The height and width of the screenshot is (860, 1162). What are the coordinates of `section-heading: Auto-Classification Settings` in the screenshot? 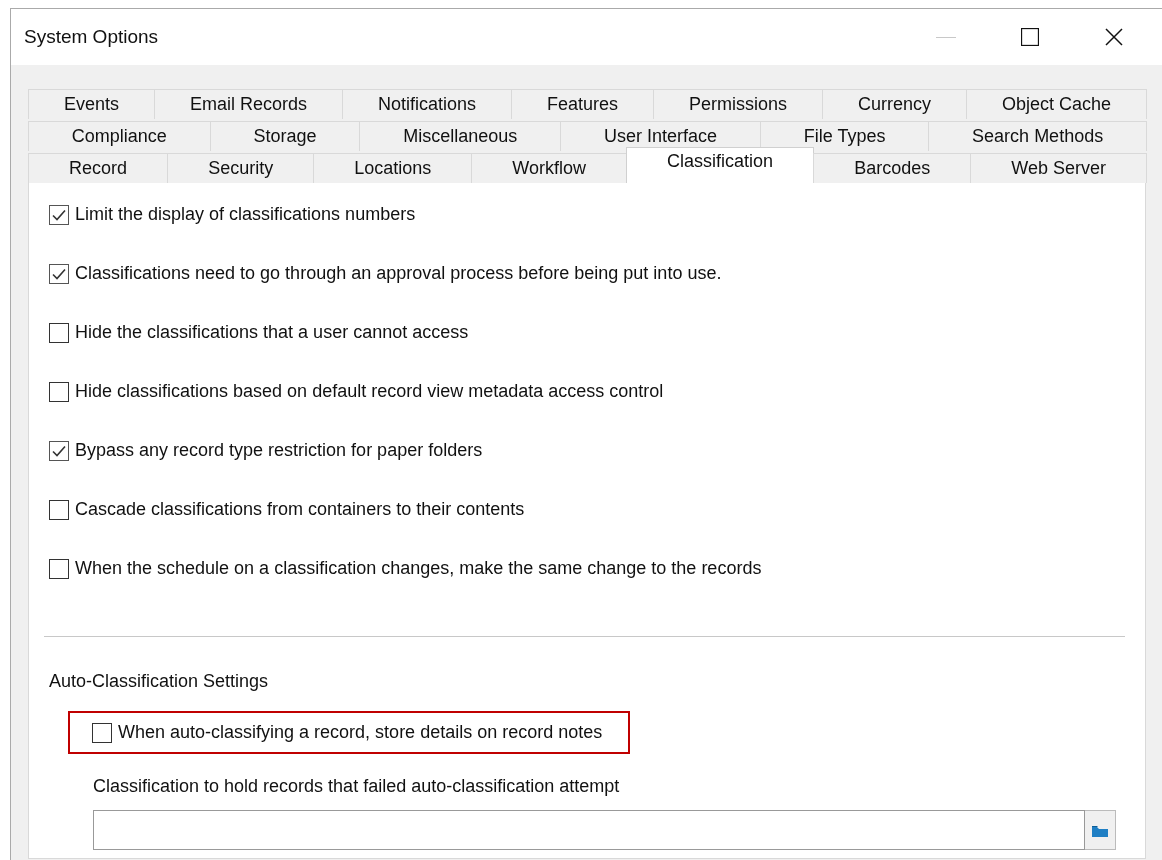 It's located at (159, 681).